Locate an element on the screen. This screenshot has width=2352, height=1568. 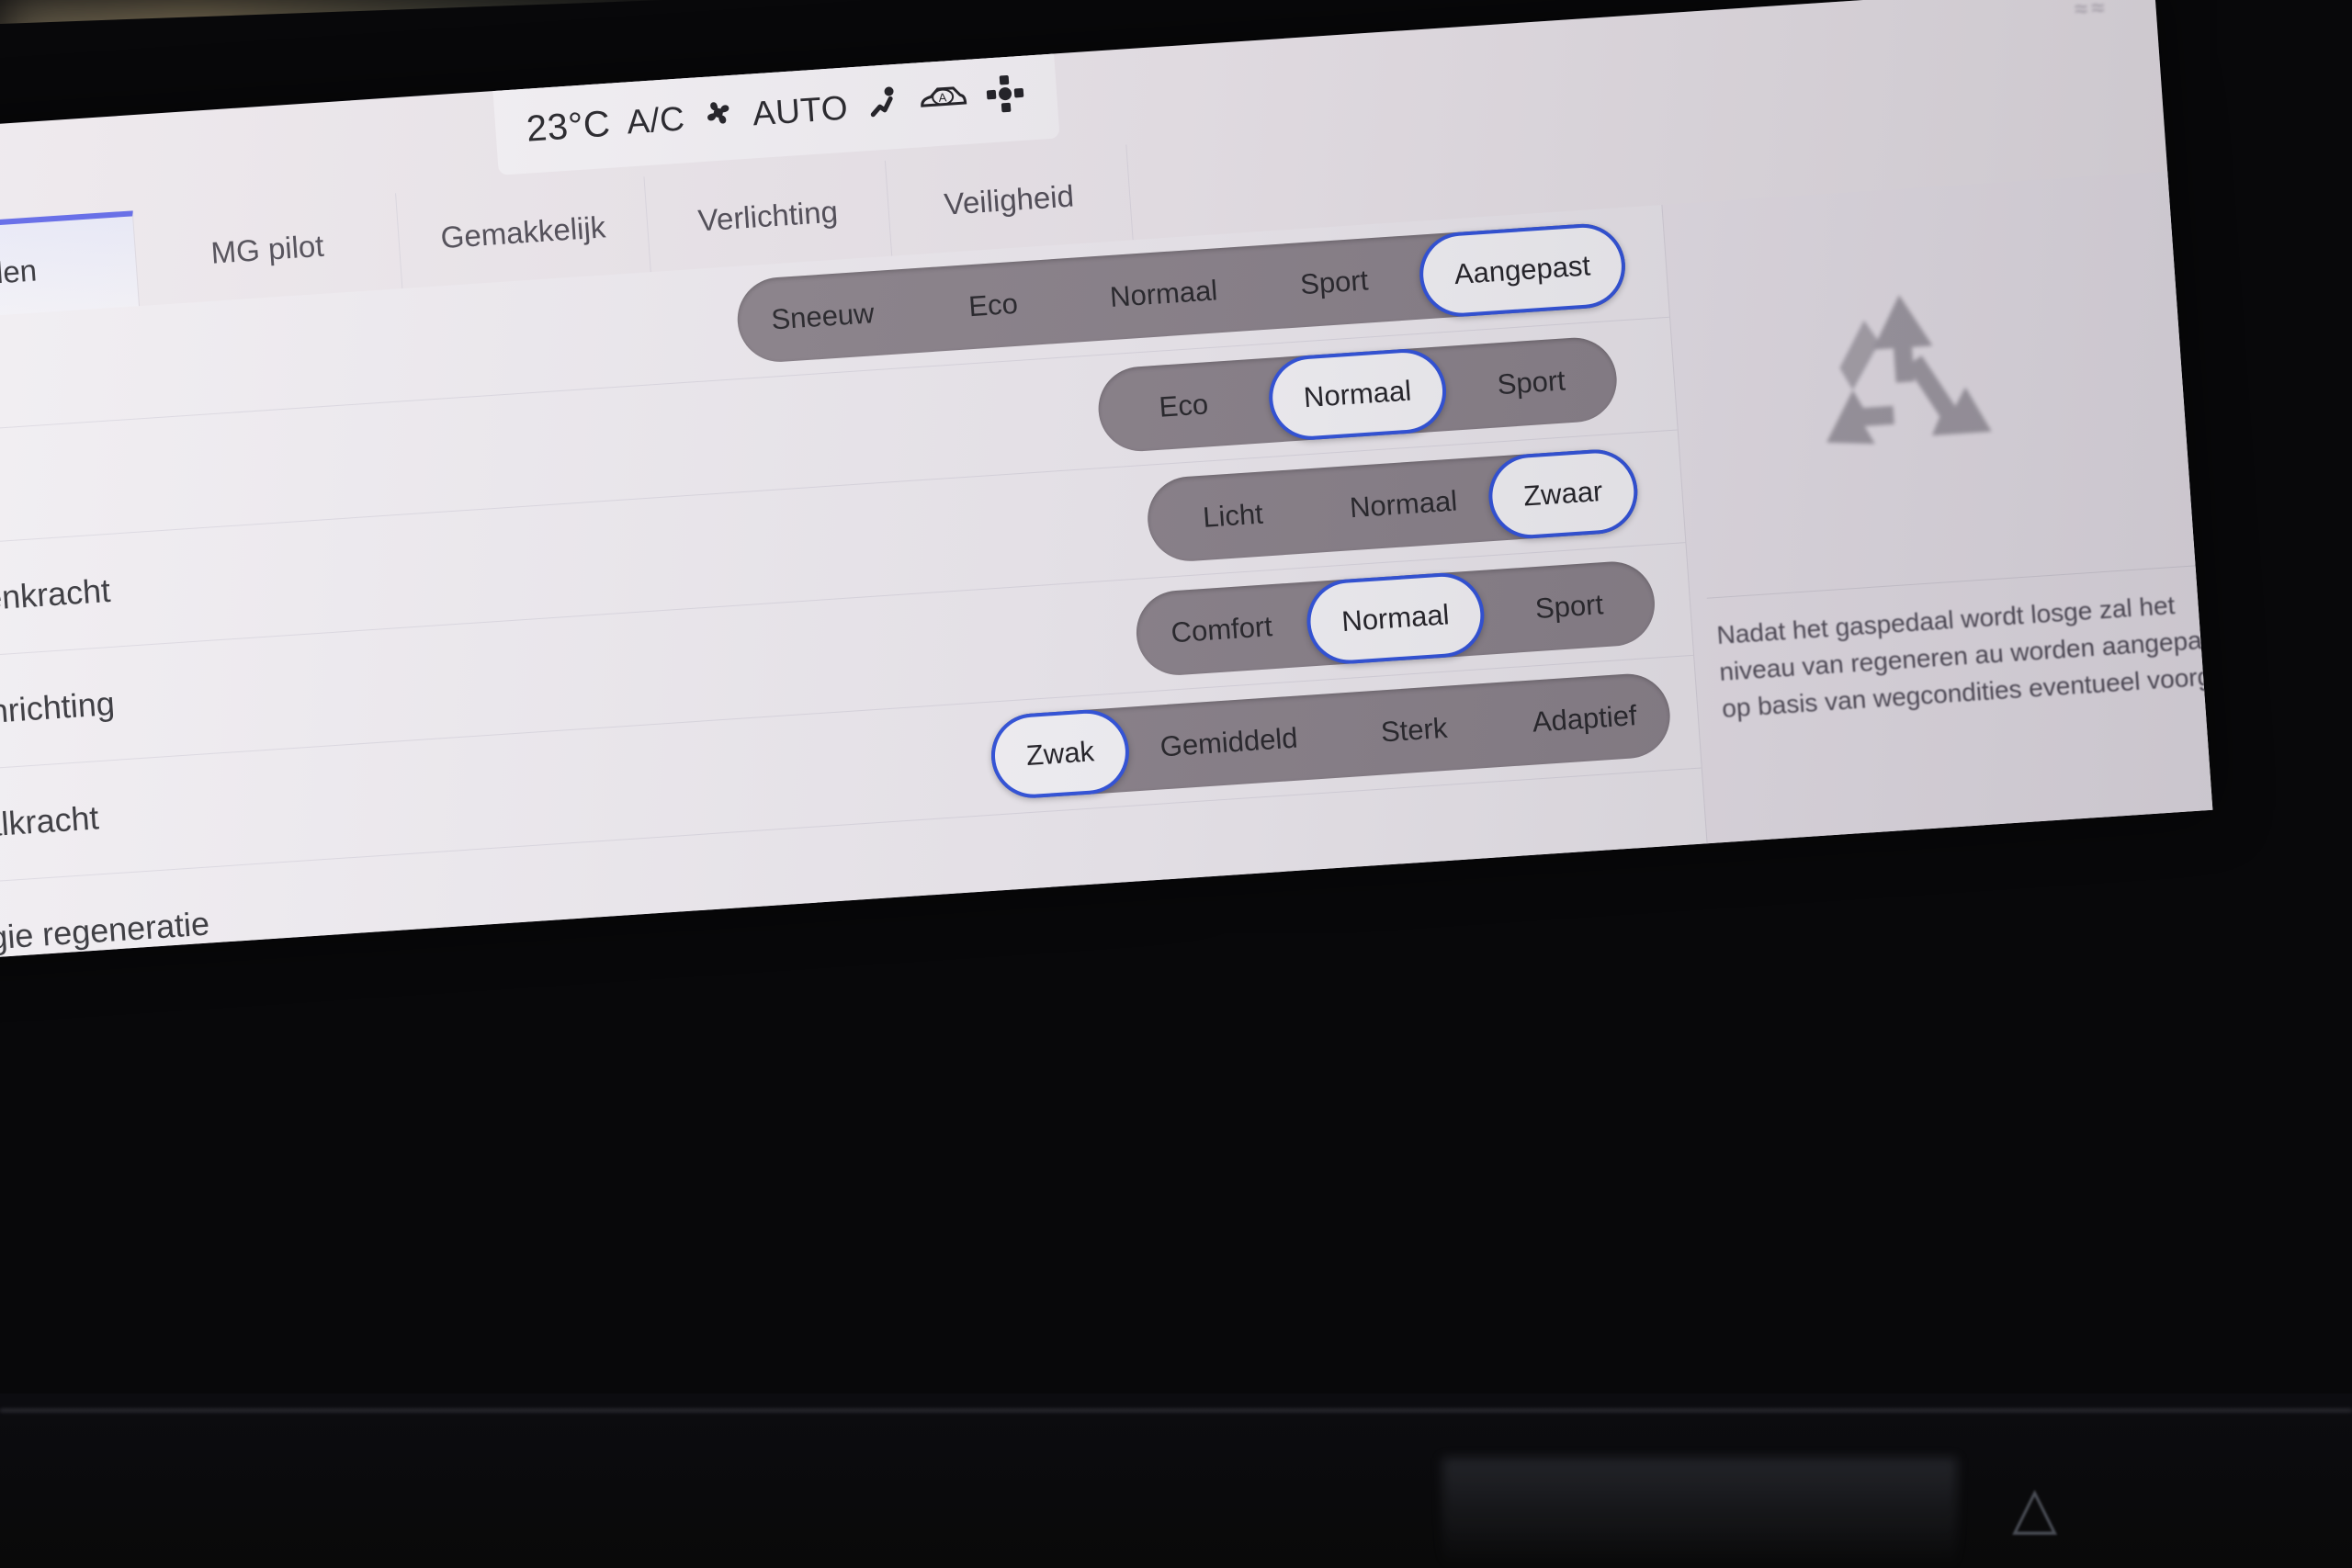
status-indicator: ≈≈ is located at coordinates (2091, 12).